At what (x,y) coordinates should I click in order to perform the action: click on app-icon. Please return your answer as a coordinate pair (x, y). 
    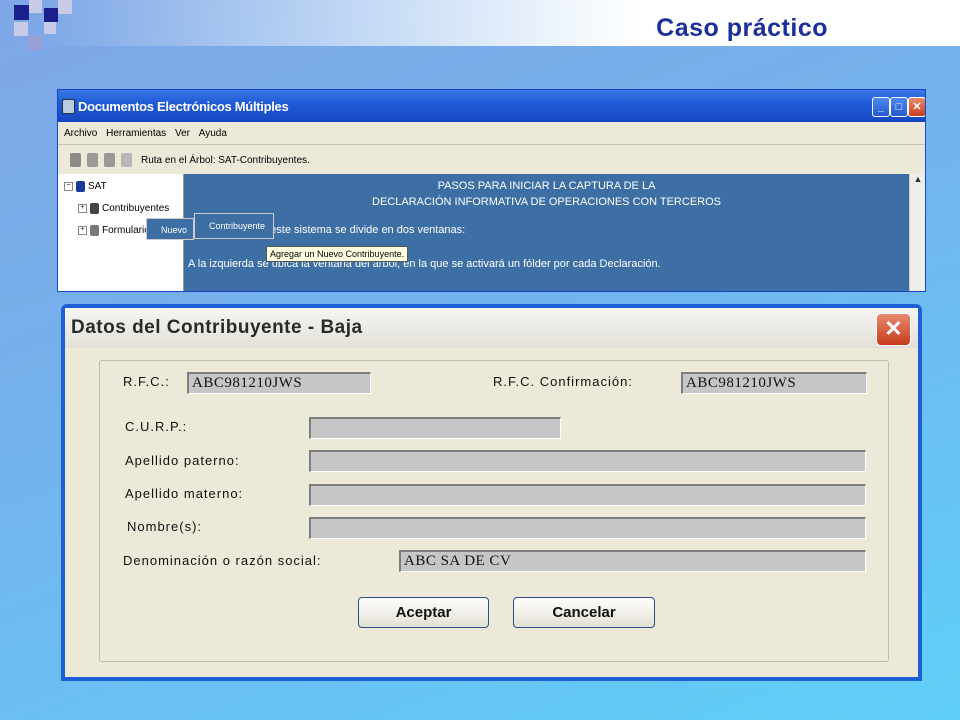
    Looking at the image, I should click on (68, 106).